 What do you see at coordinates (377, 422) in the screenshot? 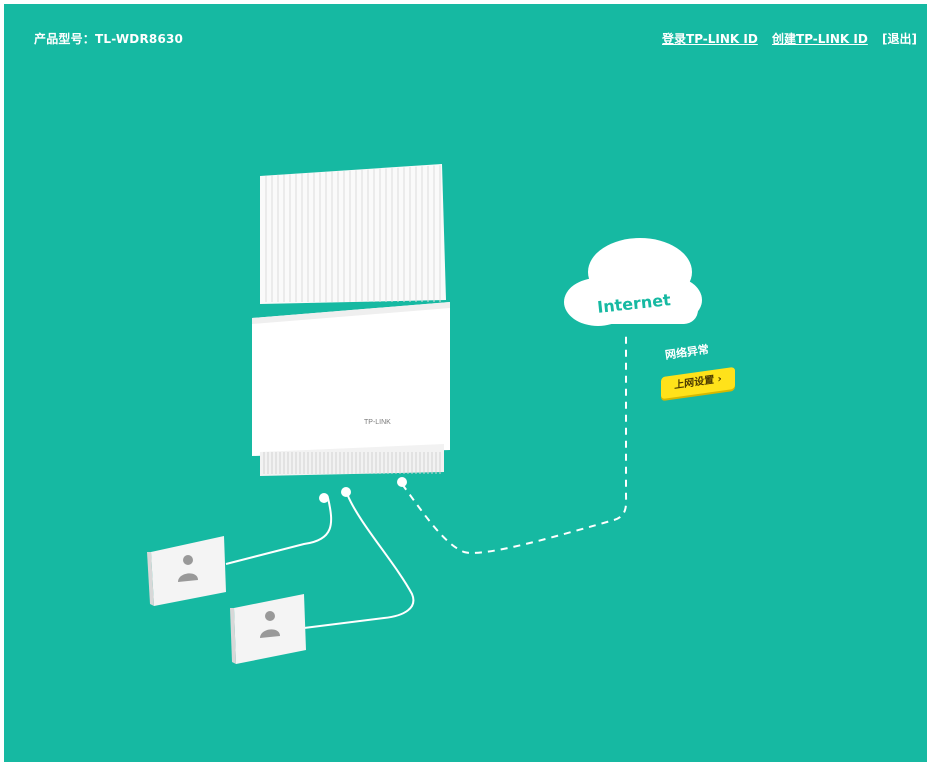
I see `router-brand-label: TP-LINK` at bounding box center [377, 422].